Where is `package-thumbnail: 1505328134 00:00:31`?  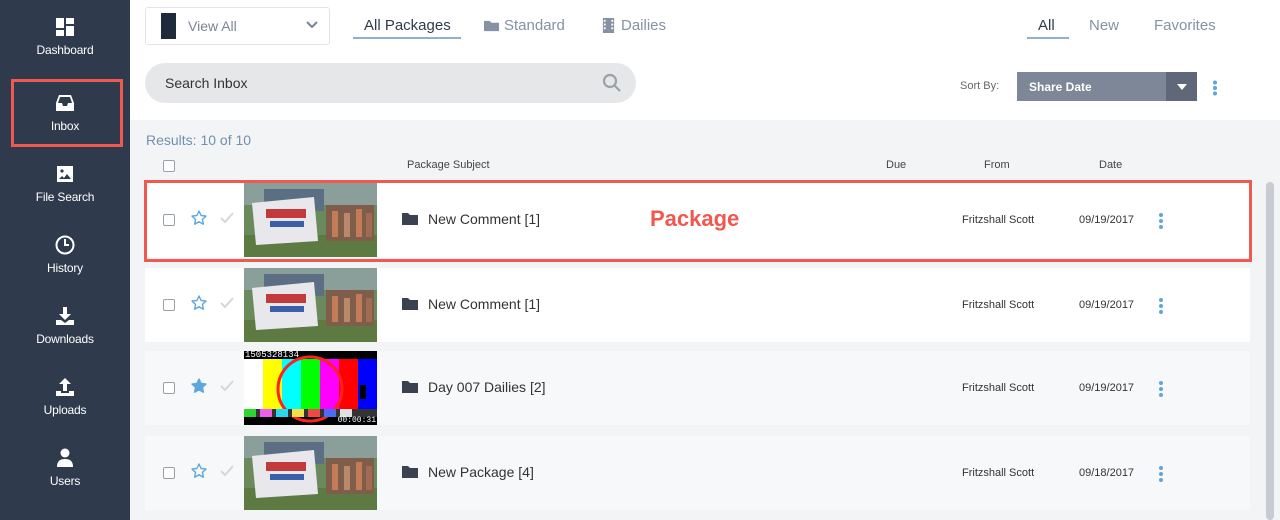
package-thumbnail: 1505328134 00:00:31 is located at coordinates (310, 388).